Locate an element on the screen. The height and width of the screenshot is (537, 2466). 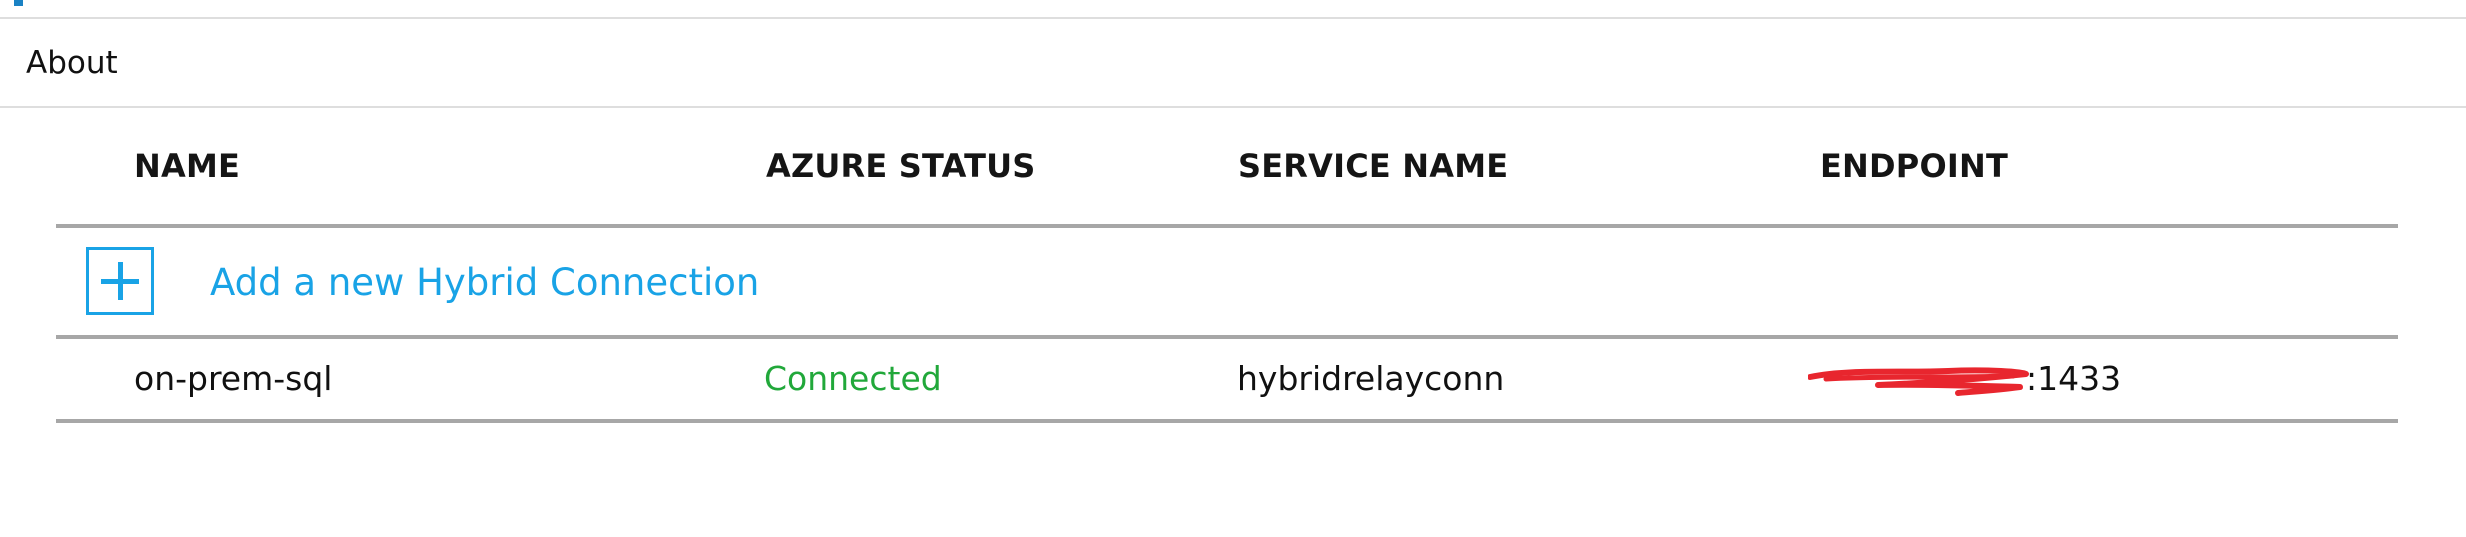
table-bottom-divider is located at coordinates (1227, 421).